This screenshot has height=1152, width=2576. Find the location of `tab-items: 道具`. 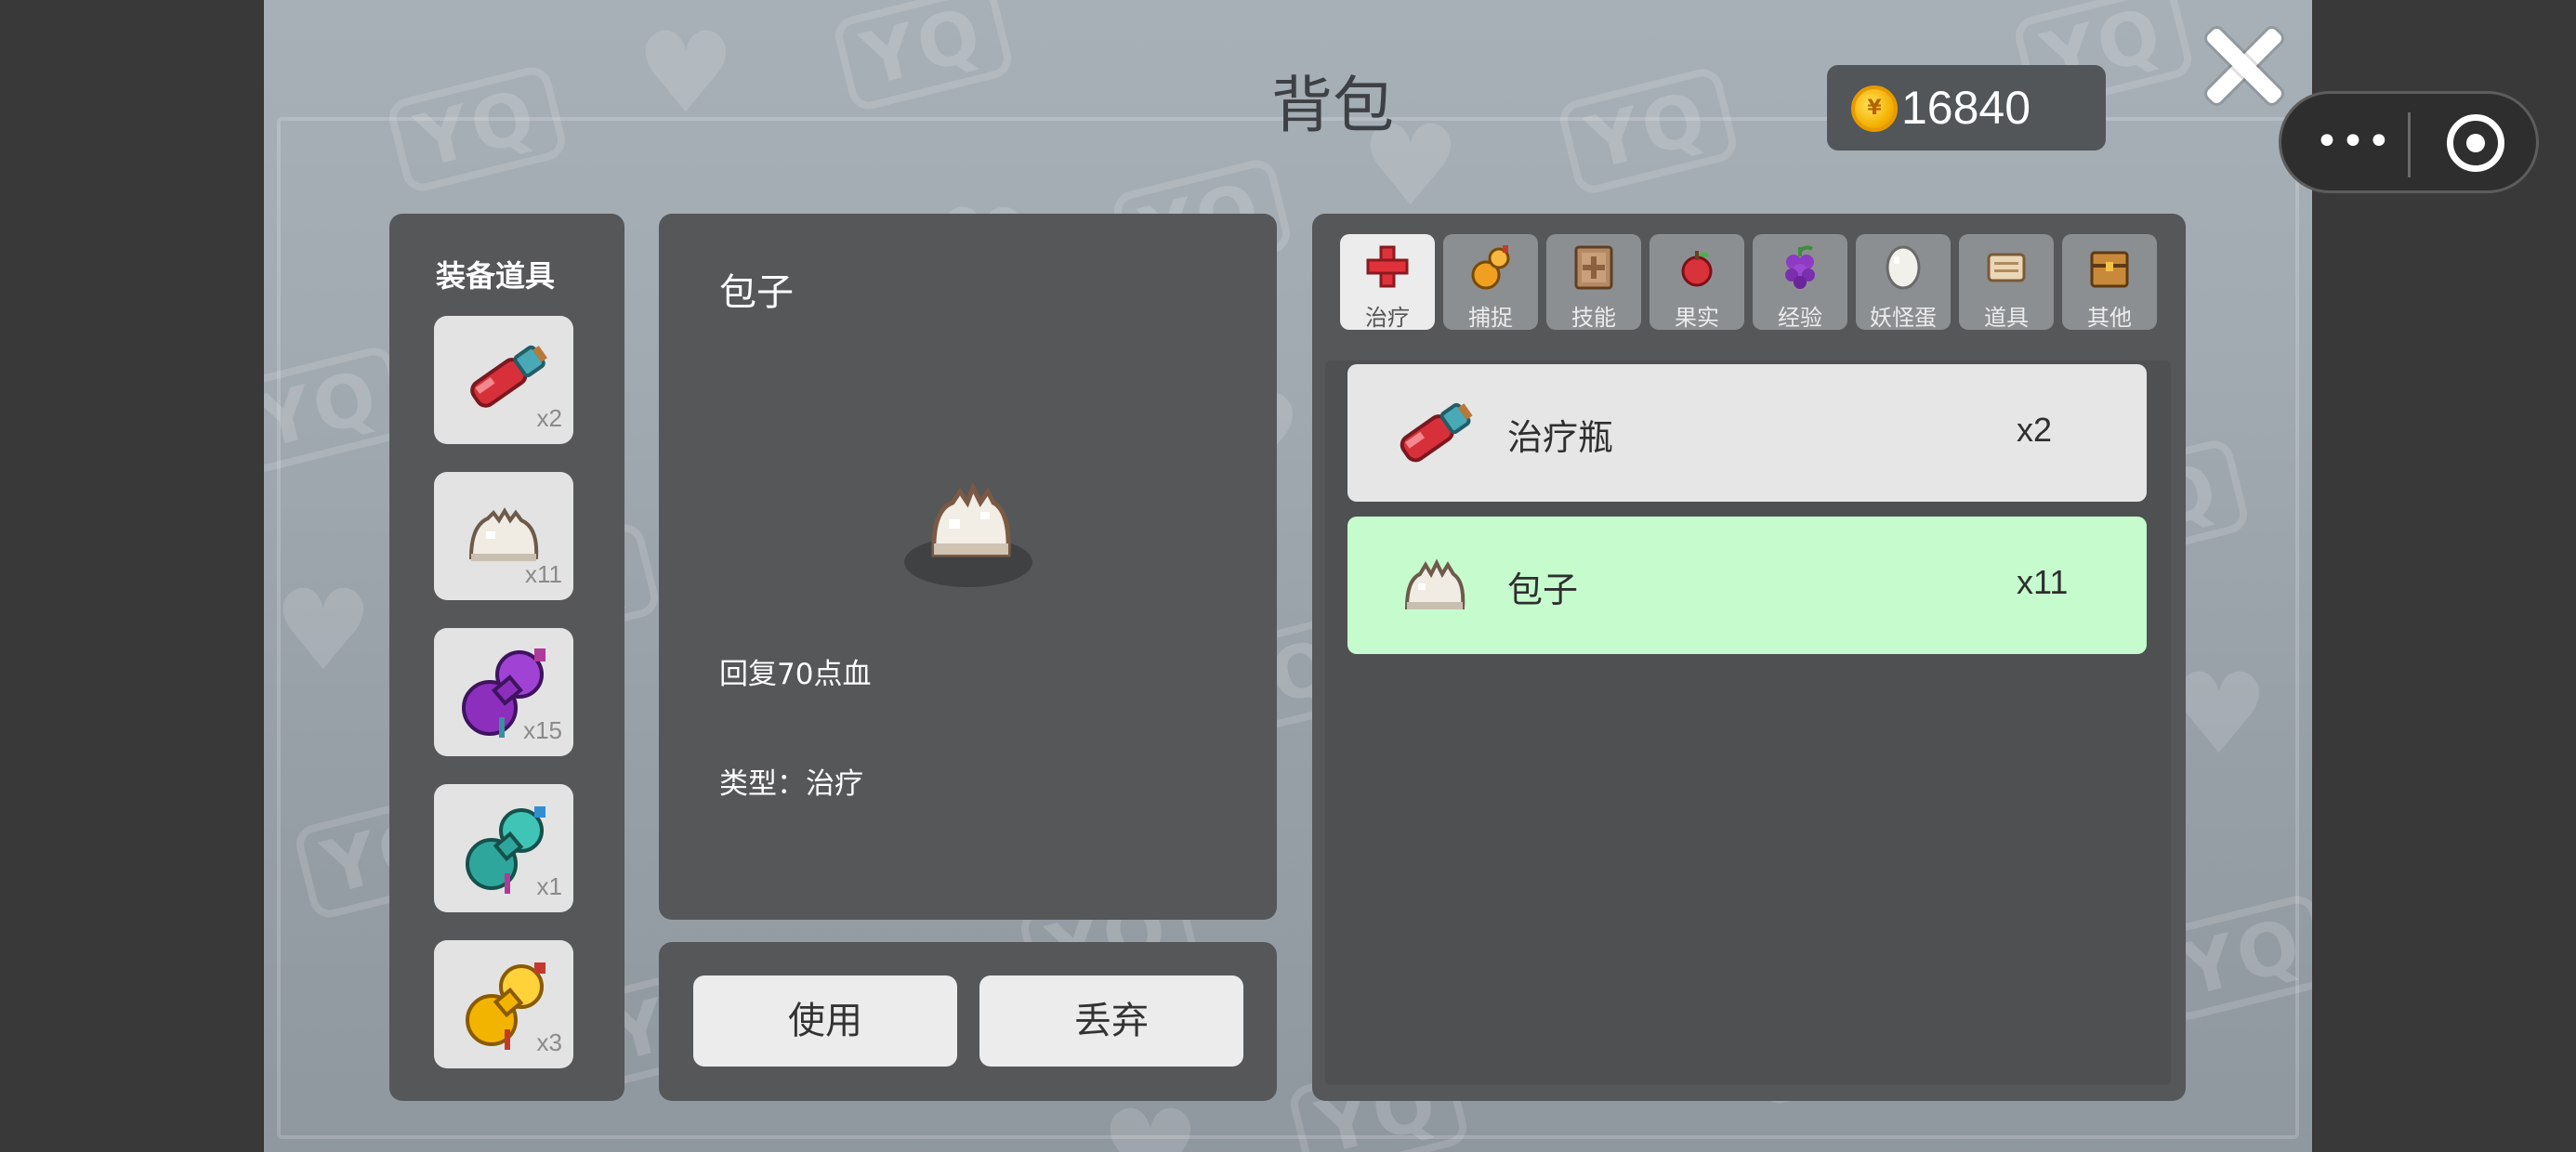

tab-items: 道具 is located at coordinates (2006, 282).